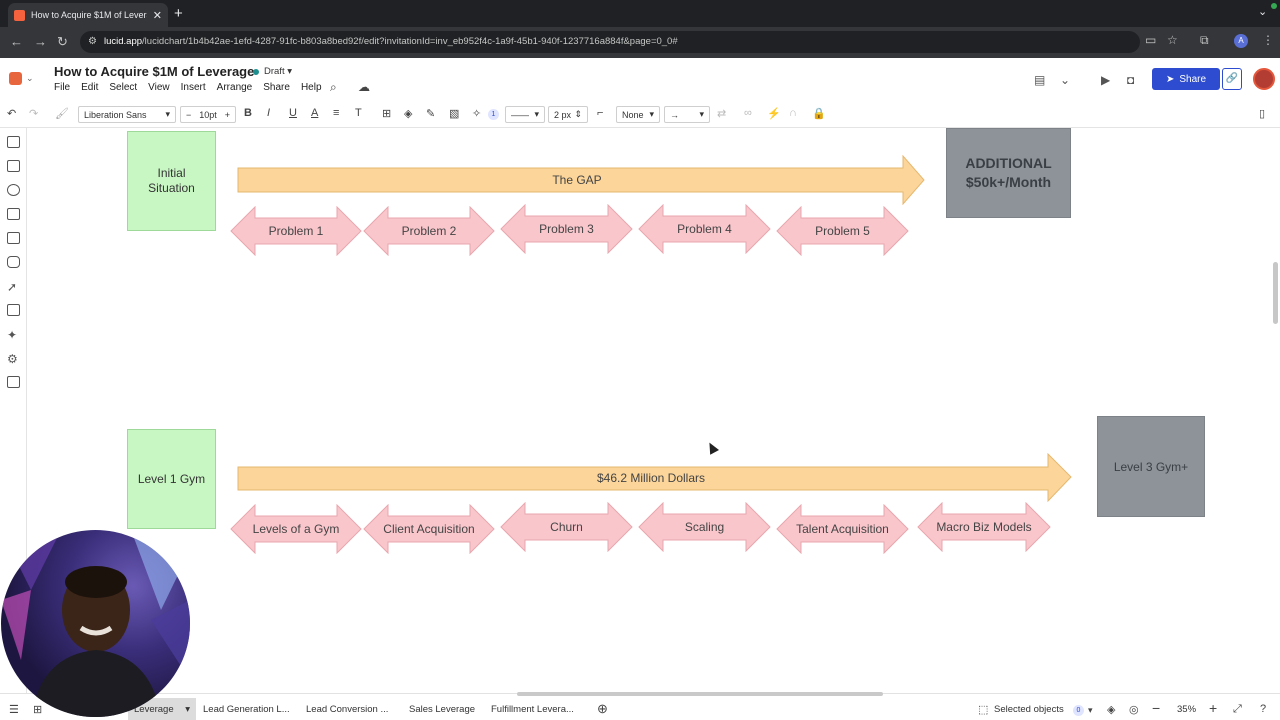  Describe the element at coordinates (13, 238) in the screenshot. I see `image-icon` at that location.